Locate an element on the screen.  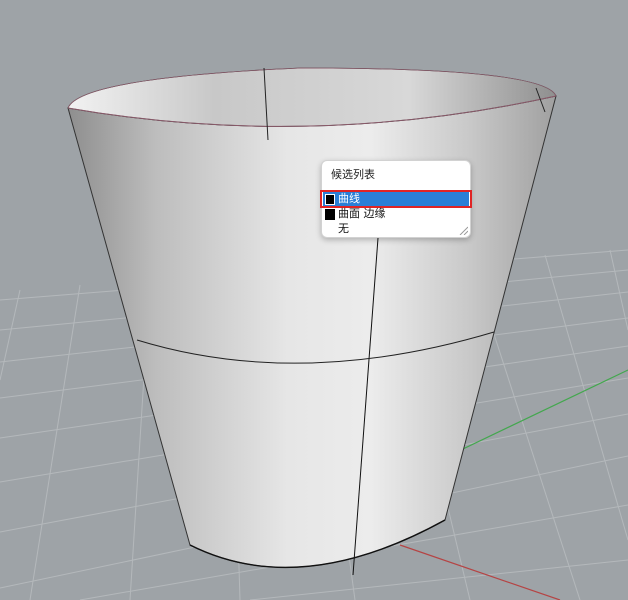
candidate-item-label: 无 is located at coordinates (343, 228).